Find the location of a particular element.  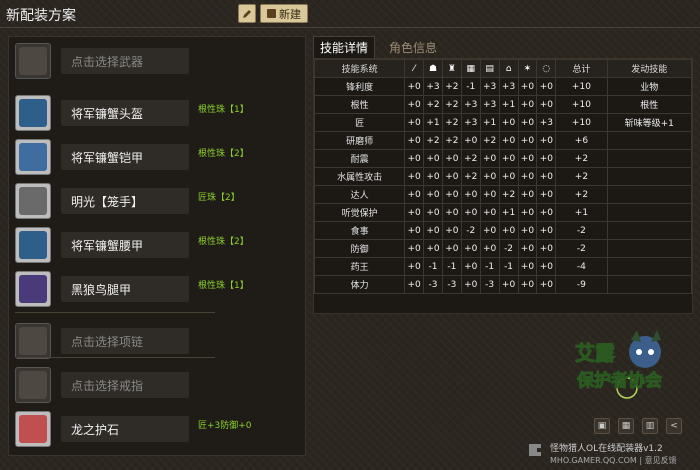

skill-total-cell: +6 is located at coordinates (581, 140).